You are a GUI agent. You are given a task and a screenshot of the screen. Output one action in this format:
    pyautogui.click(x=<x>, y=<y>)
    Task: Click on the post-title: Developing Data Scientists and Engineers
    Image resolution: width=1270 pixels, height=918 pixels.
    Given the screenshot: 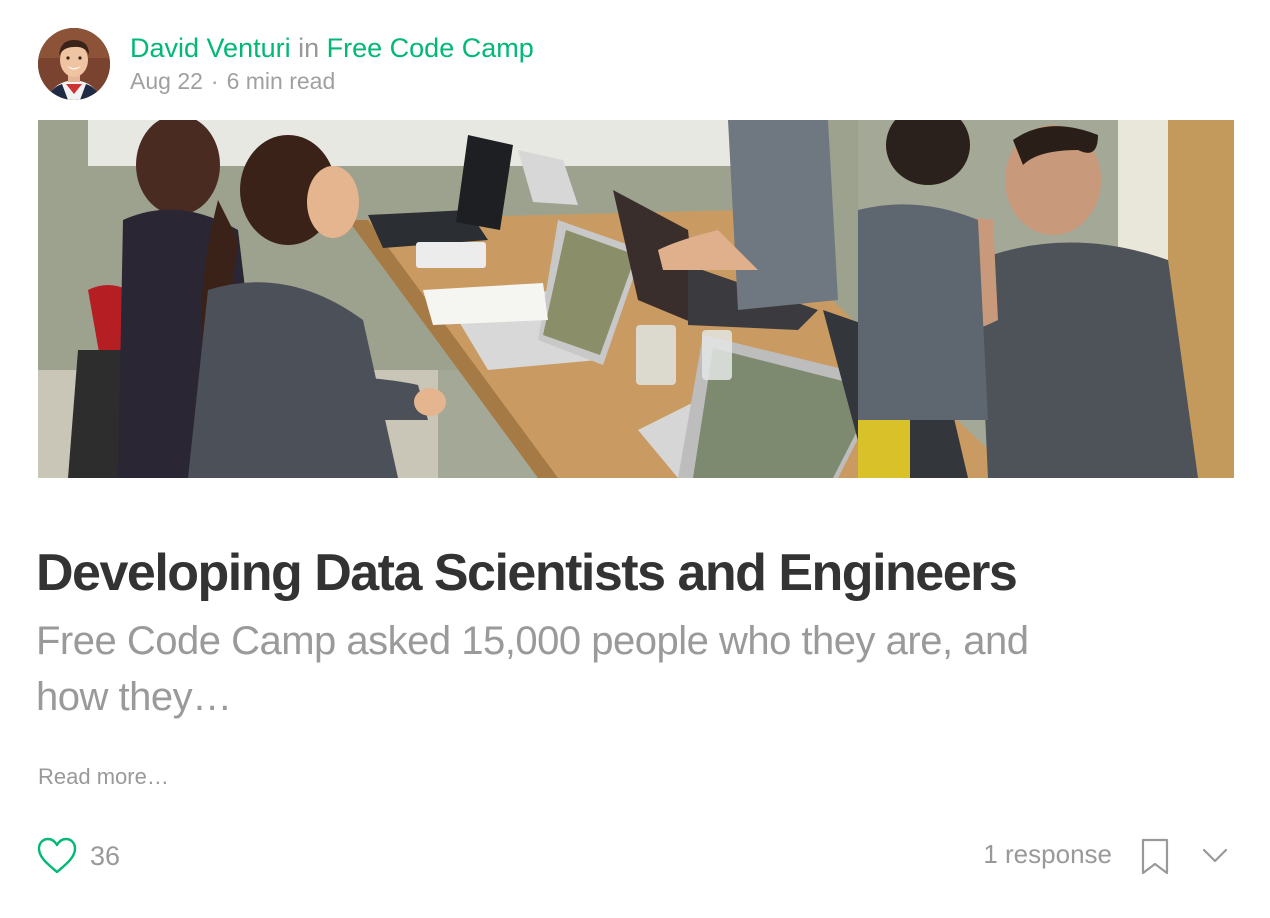 What is the action you would take?
    pyautogui.click(x=527, y=573)
    